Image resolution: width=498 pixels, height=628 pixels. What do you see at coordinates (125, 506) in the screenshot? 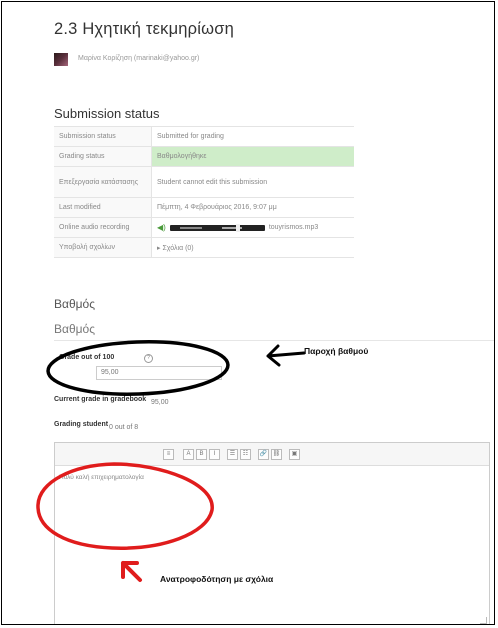
I see `red-ellipse` at bounding box center [125, 506].